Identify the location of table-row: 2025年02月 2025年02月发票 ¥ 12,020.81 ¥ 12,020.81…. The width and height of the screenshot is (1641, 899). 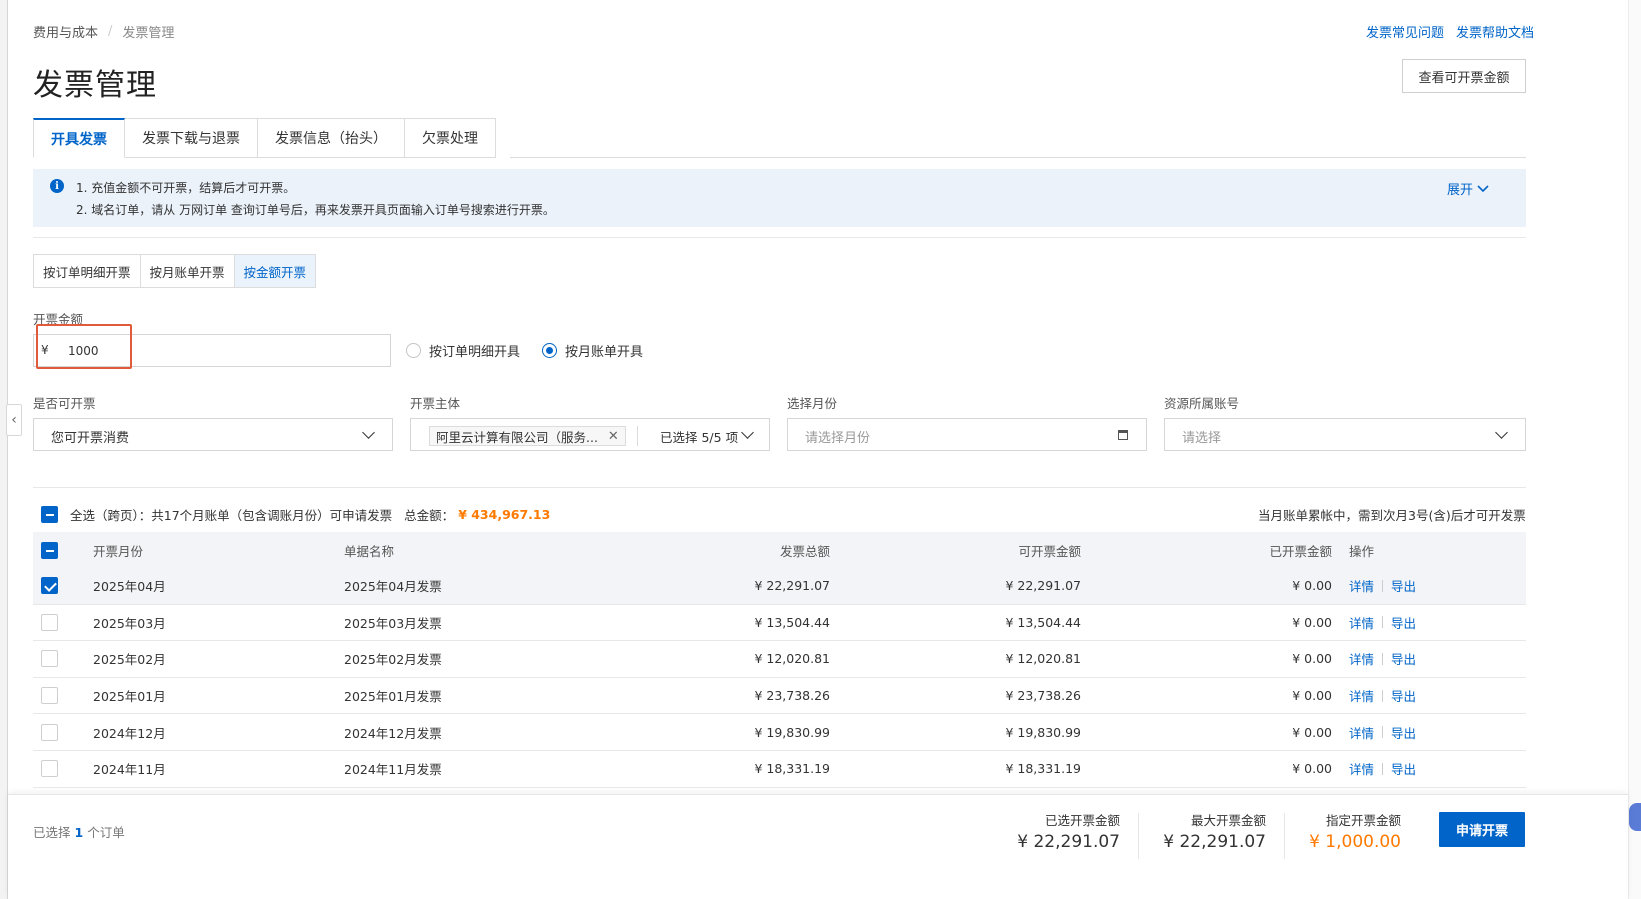
(779, 659).